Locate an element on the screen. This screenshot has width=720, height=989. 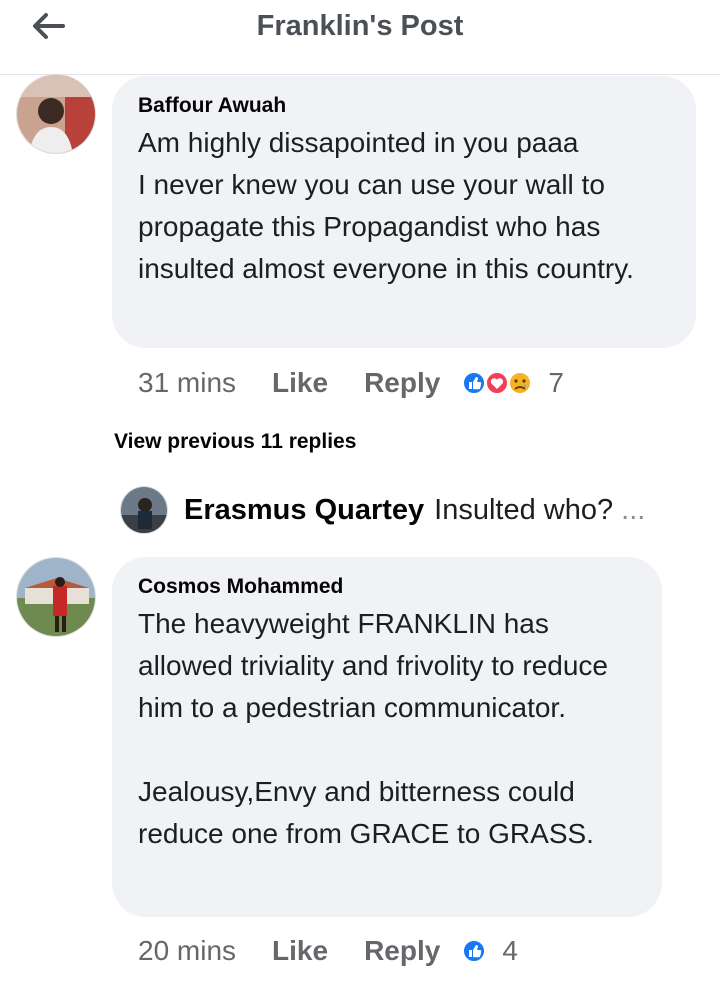
reaction-count: 7 is located at coordinates (556, 383).